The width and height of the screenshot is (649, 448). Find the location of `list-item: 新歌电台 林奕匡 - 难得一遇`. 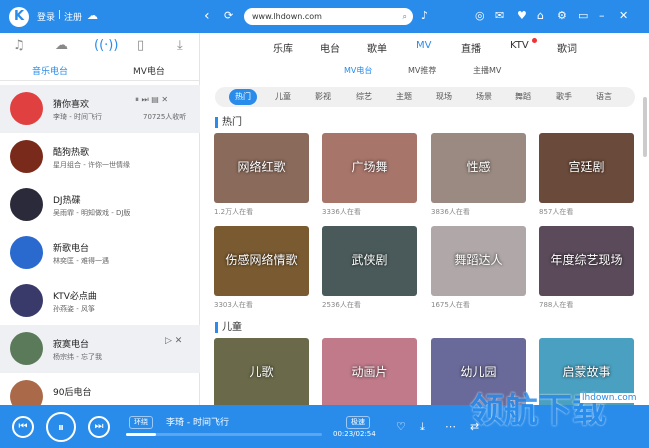

list-item: 新歌电台 林奕匡 - 难得一遇 is located at coordinates (100, 253).